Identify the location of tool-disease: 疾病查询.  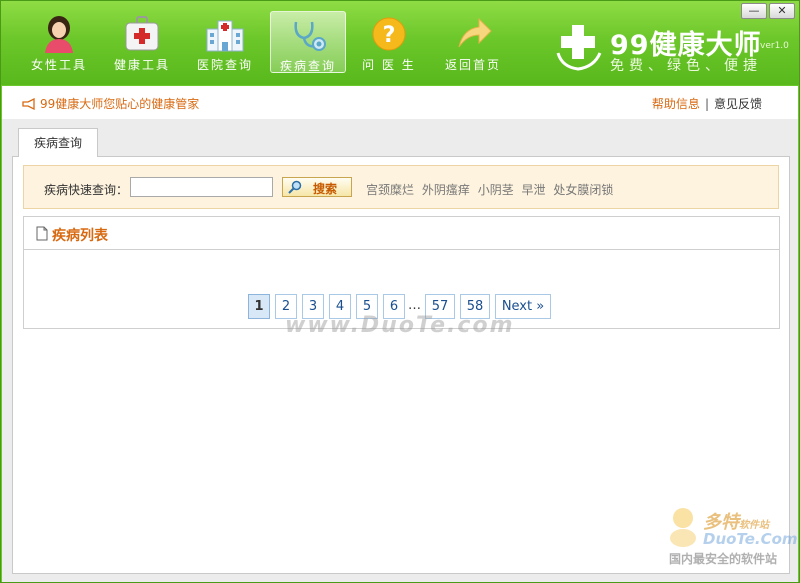
(308, 42).